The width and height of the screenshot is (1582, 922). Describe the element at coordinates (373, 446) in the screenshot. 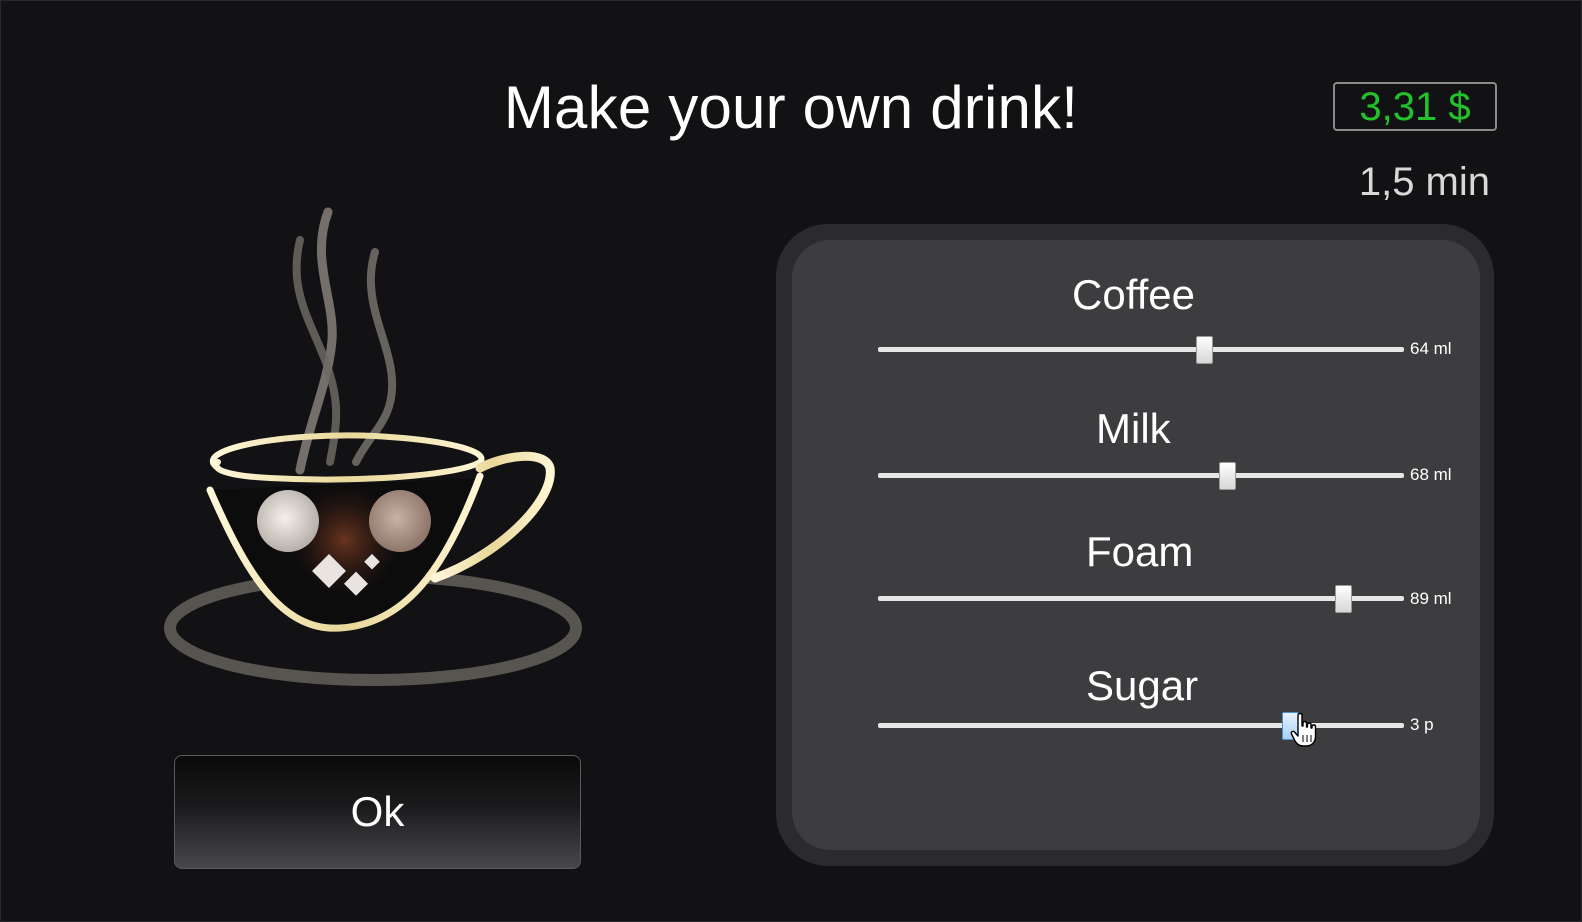

I see `coffee-cup-icon` at that location.